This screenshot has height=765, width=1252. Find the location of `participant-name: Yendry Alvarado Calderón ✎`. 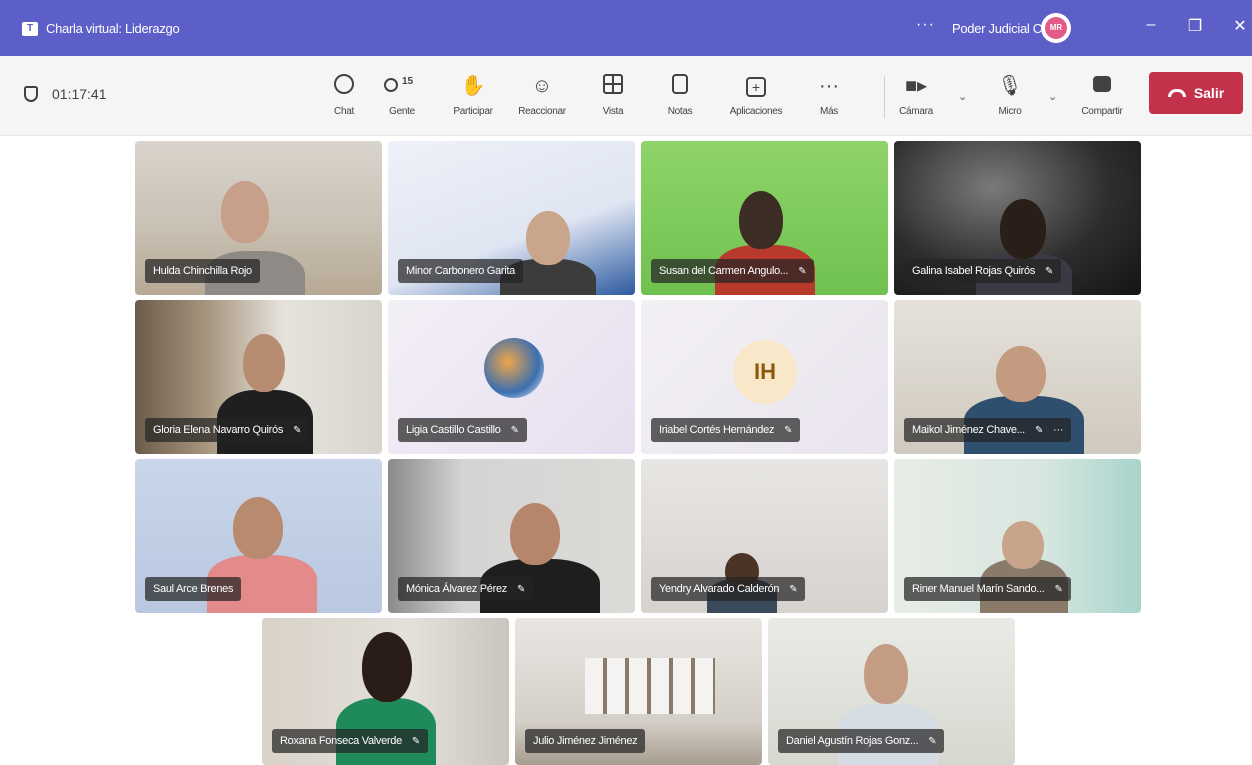

participant-name: Yendry Alvarado Calderón ✎ is located at coordinates (728, 589).